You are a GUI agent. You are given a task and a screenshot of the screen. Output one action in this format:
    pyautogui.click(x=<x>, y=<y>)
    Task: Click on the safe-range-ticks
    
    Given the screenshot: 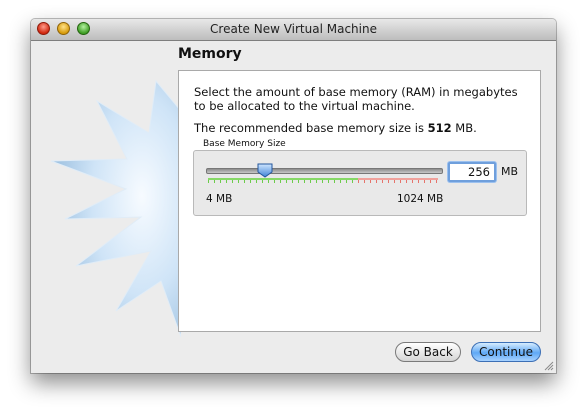 What is the action you would take?
    pyautogui.click(x=283, y=180)
    